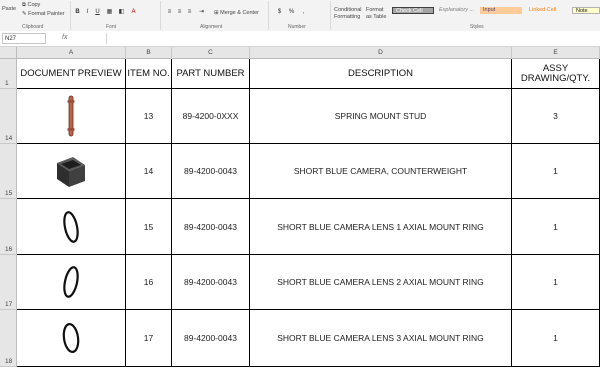 This screenshot has height=367, width=600. I want to click on header-cell-document-preview: DOCUMENT PREVIEW, so click(71, 74).